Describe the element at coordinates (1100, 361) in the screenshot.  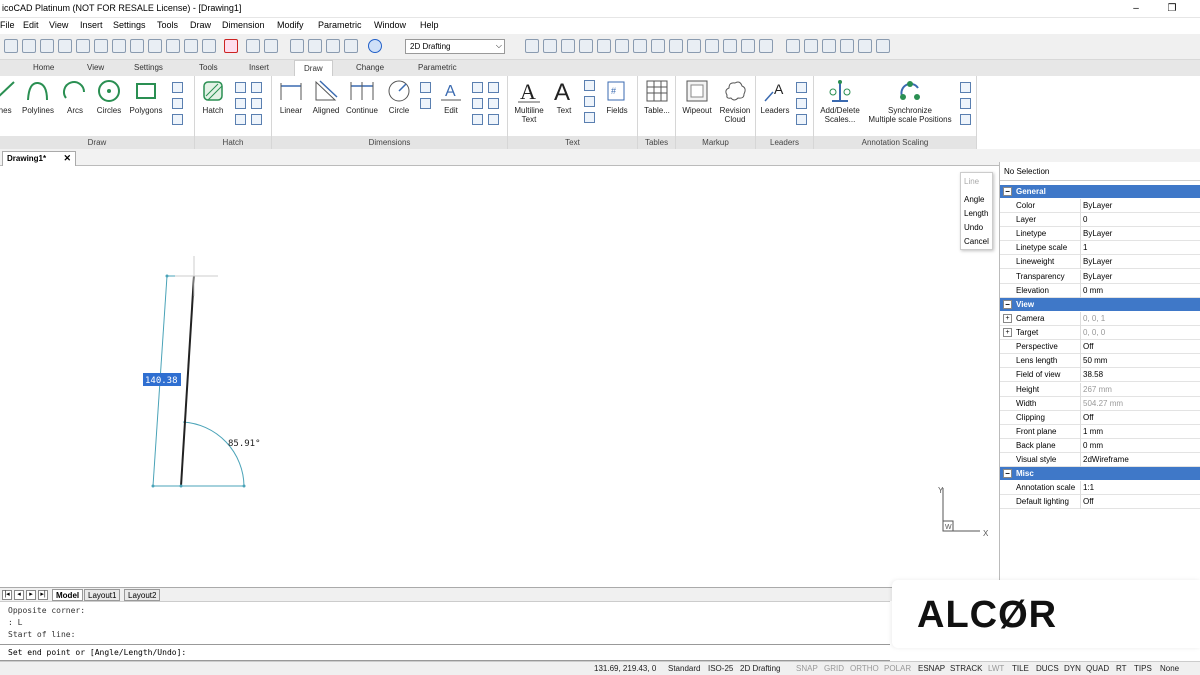
I see `property-row: Lens length 50 mm` at that location.